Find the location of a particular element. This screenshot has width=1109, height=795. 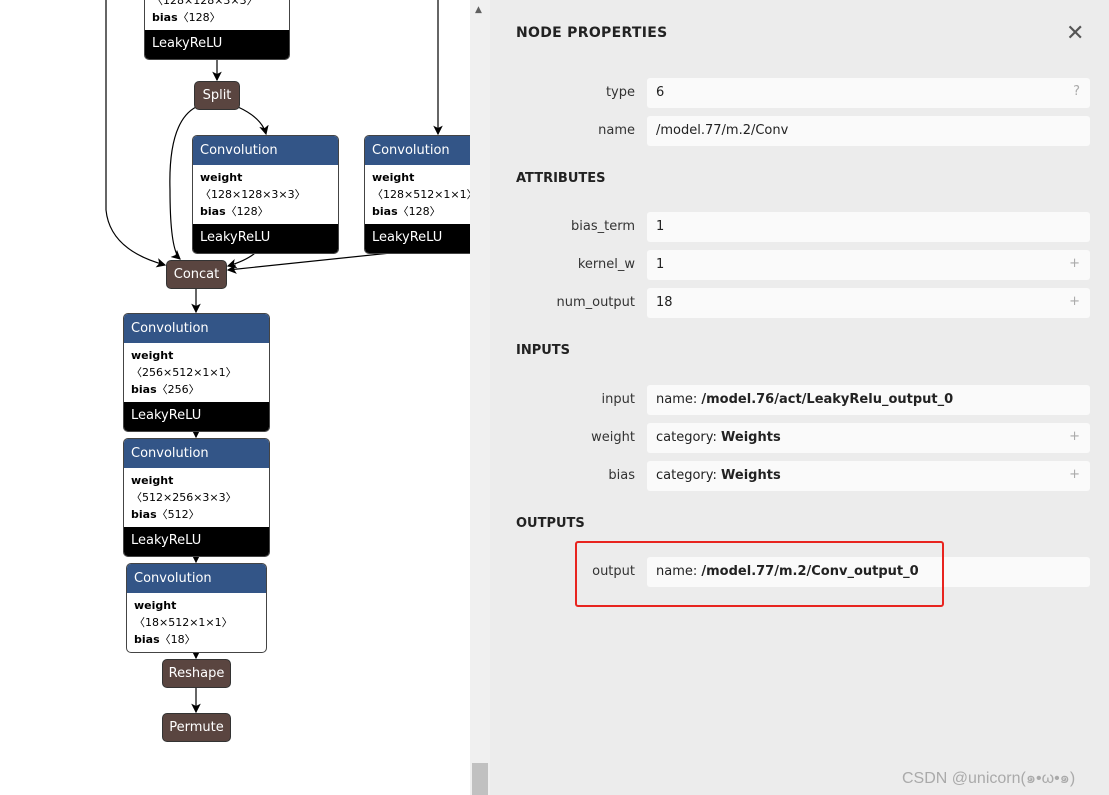

node-attribute: weight 〈128×128×3×3〉 is located at coordinates (265, 186).